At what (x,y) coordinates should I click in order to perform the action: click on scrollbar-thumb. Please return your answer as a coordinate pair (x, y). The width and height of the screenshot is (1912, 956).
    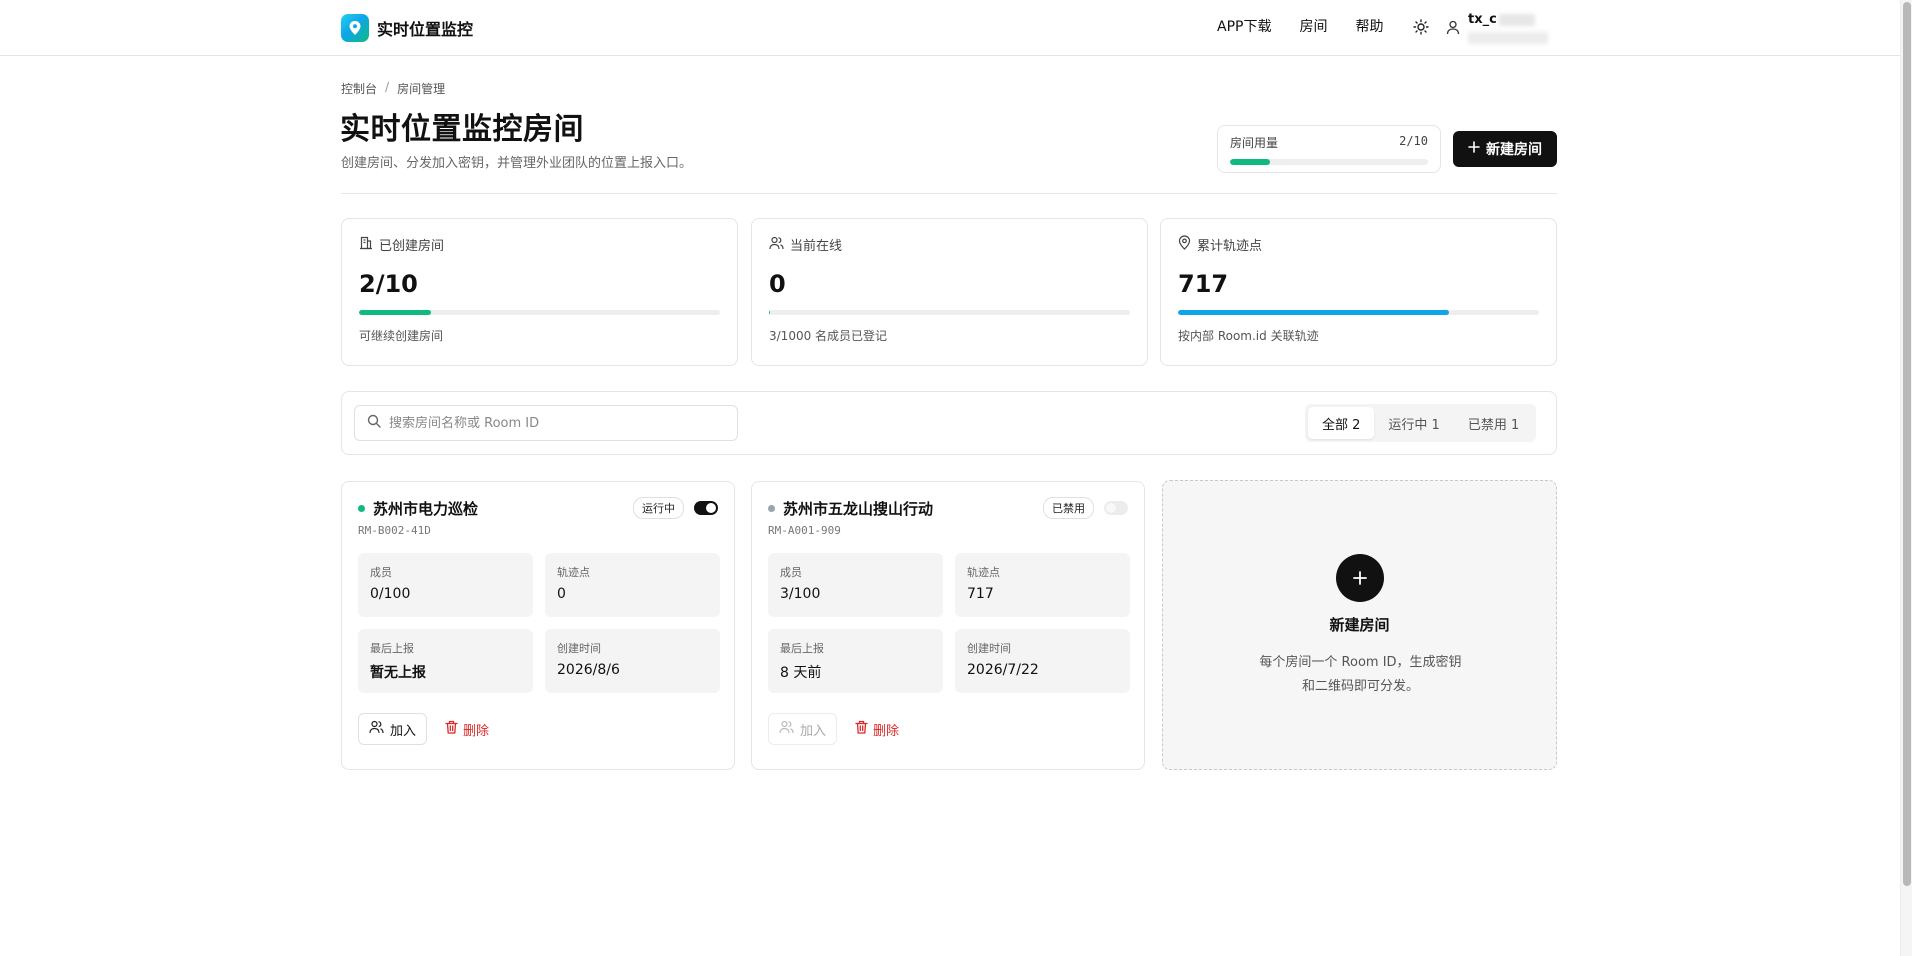
    Looking at the image, I should click on (1907, 444).